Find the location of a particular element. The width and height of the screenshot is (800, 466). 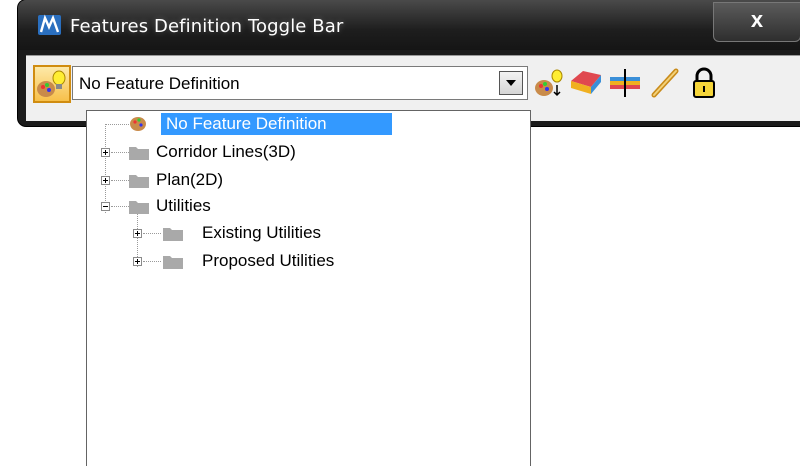

chevron-down-icon is located at coordinates (511, 83).